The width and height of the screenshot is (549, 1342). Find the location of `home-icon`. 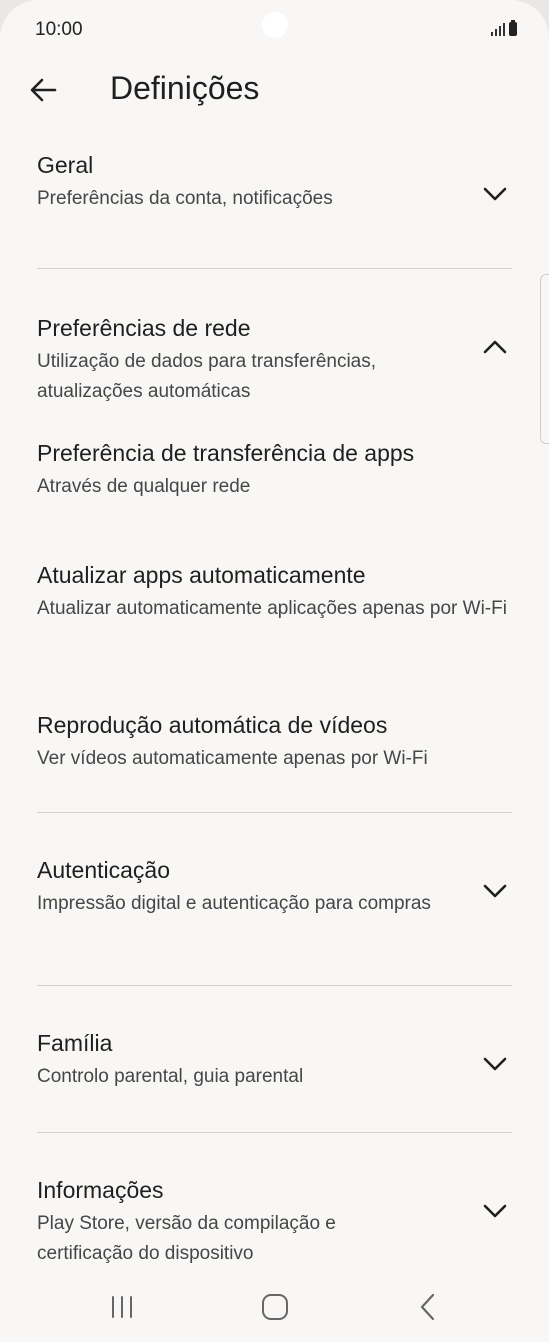

home-icon is located at coordinates (275, 1307).